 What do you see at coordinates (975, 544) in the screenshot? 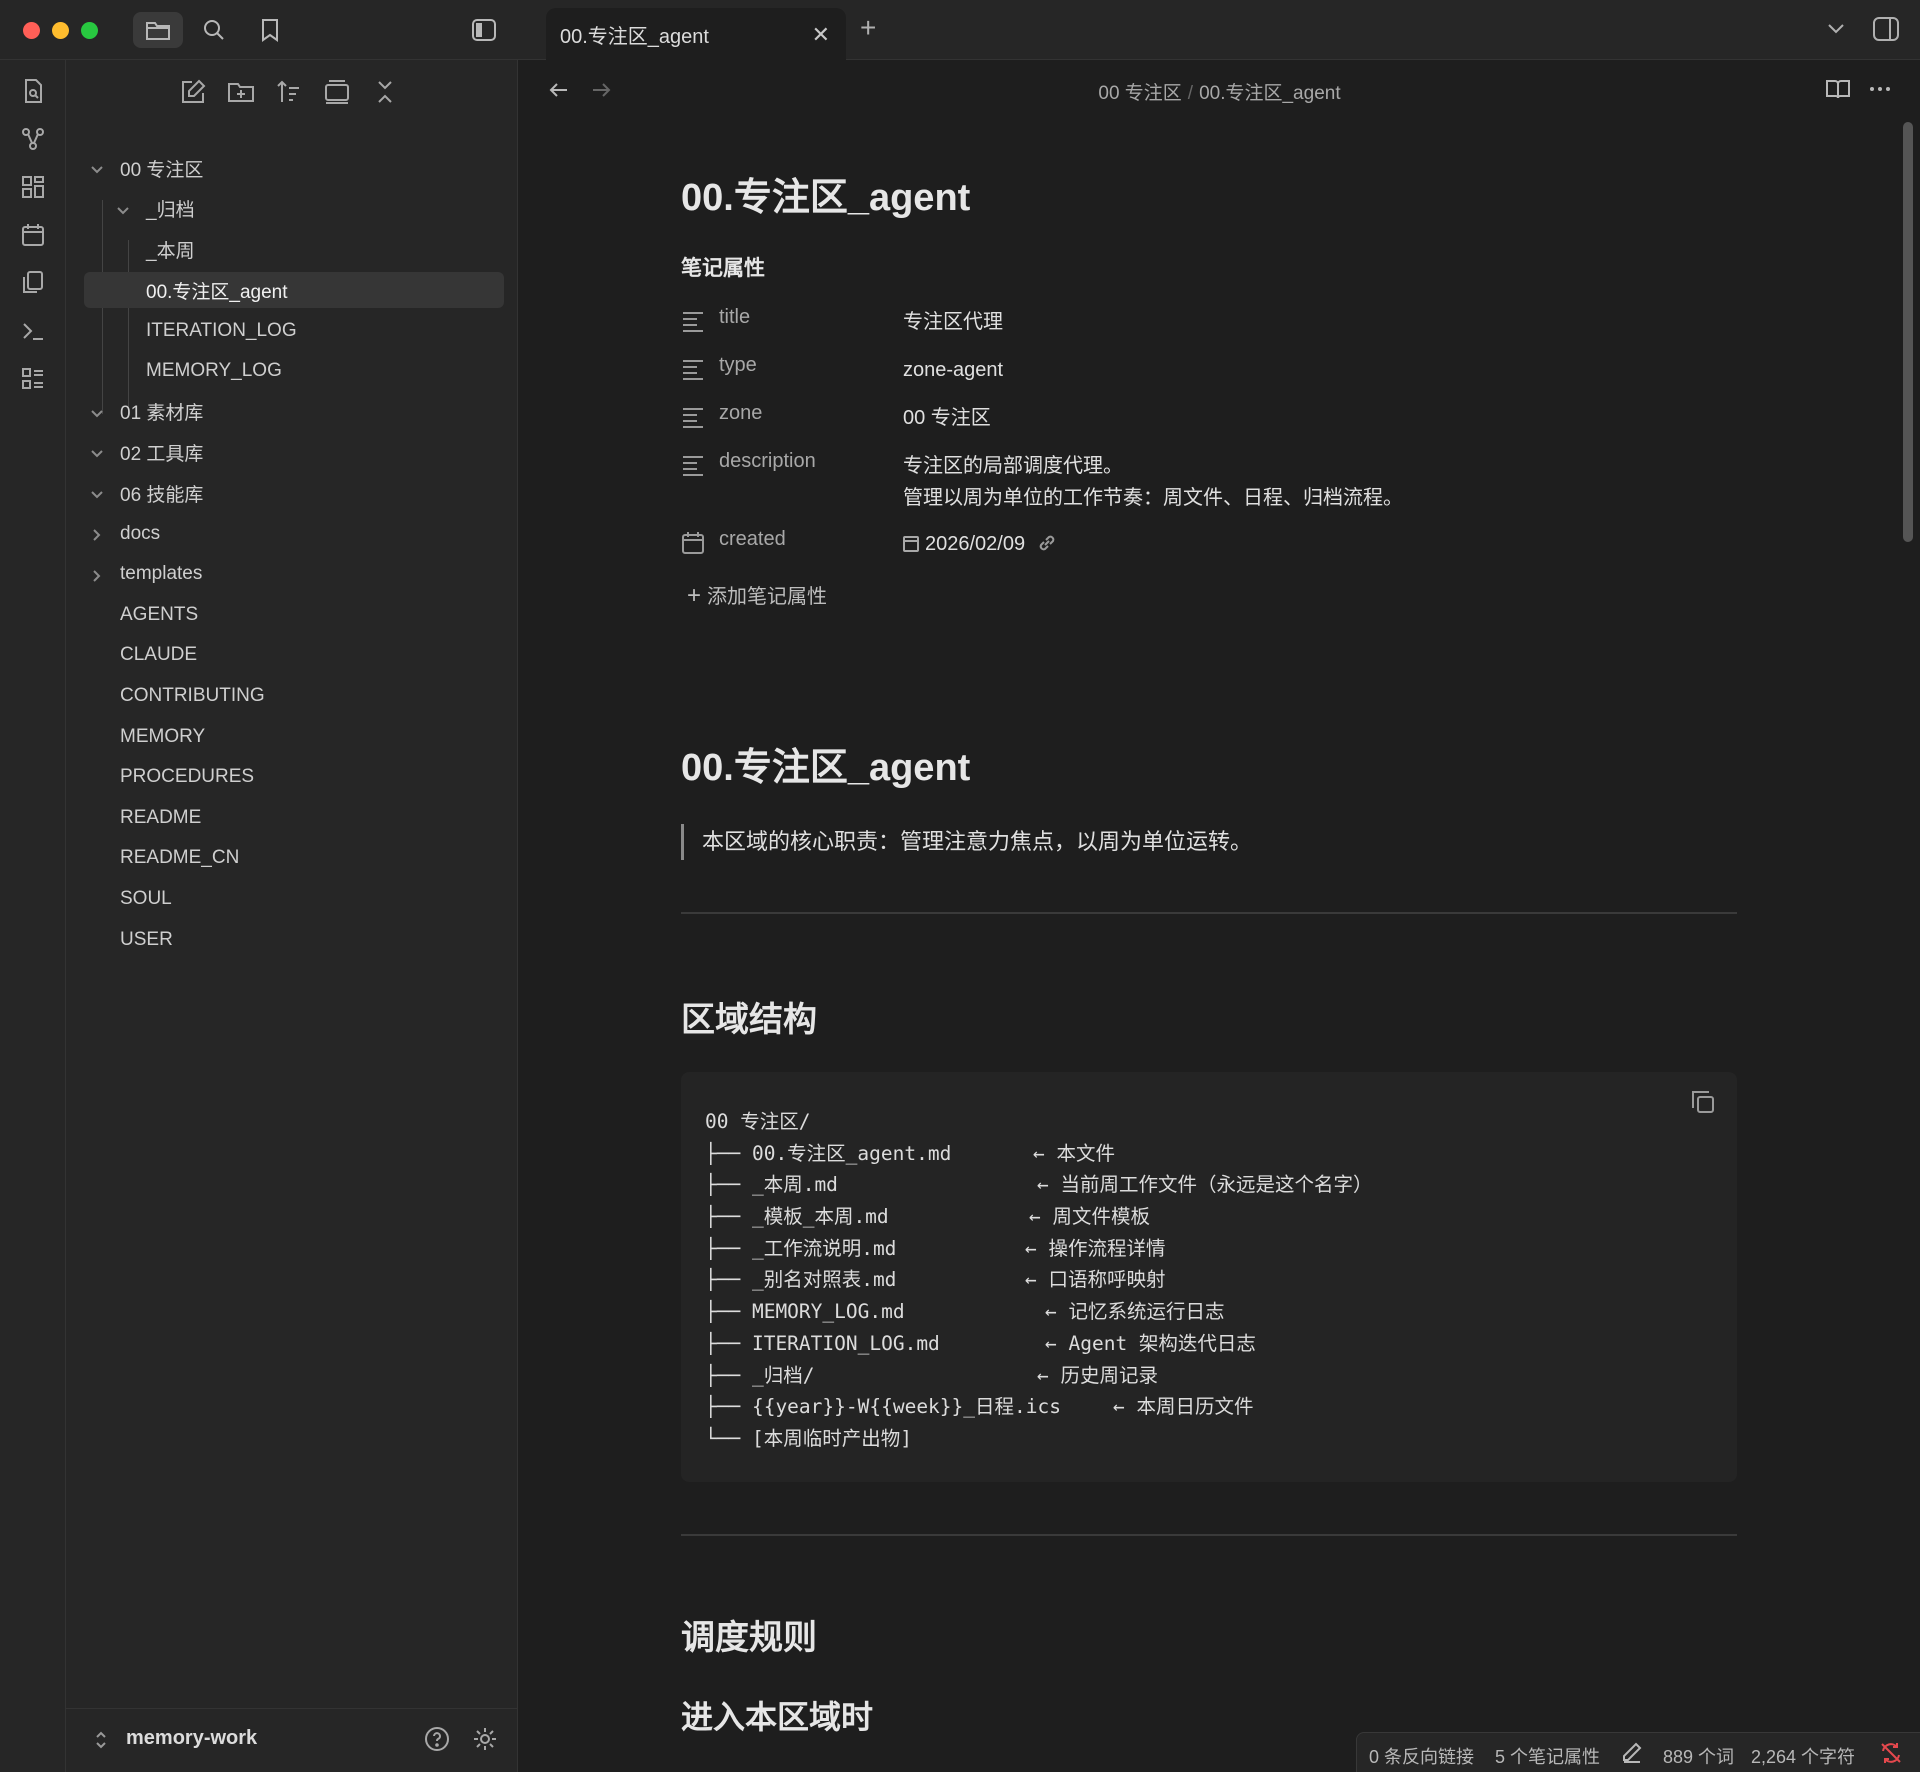
I see `date-text: 2026/02/09` at bounding box center [975, 544].